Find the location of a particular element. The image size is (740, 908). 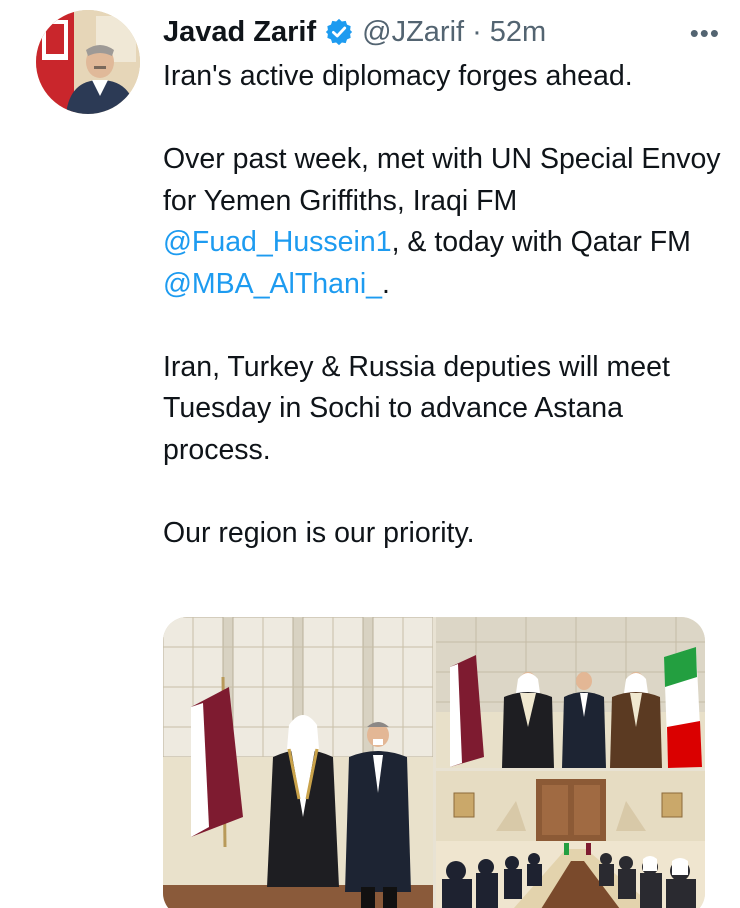

text-segment: . is located at coordinates (386, 283).